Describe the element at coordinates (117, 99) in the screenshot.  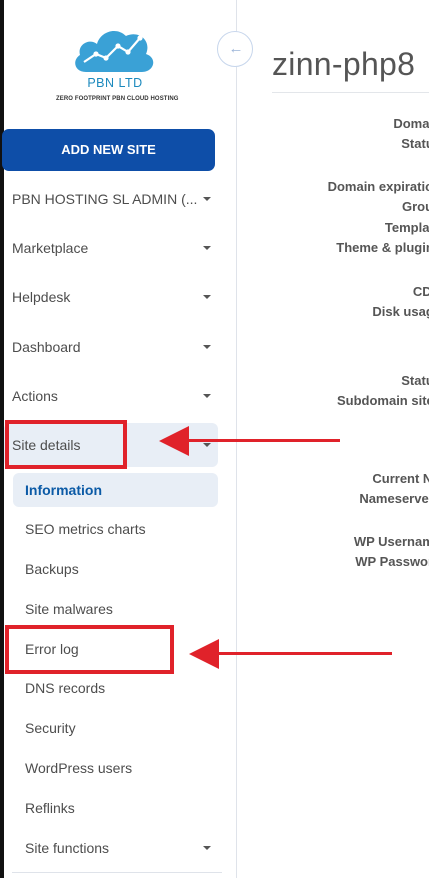
I see `logo-tagline: ZERO FOOTPRINT PBN CLOUD HOSTING` at that location.